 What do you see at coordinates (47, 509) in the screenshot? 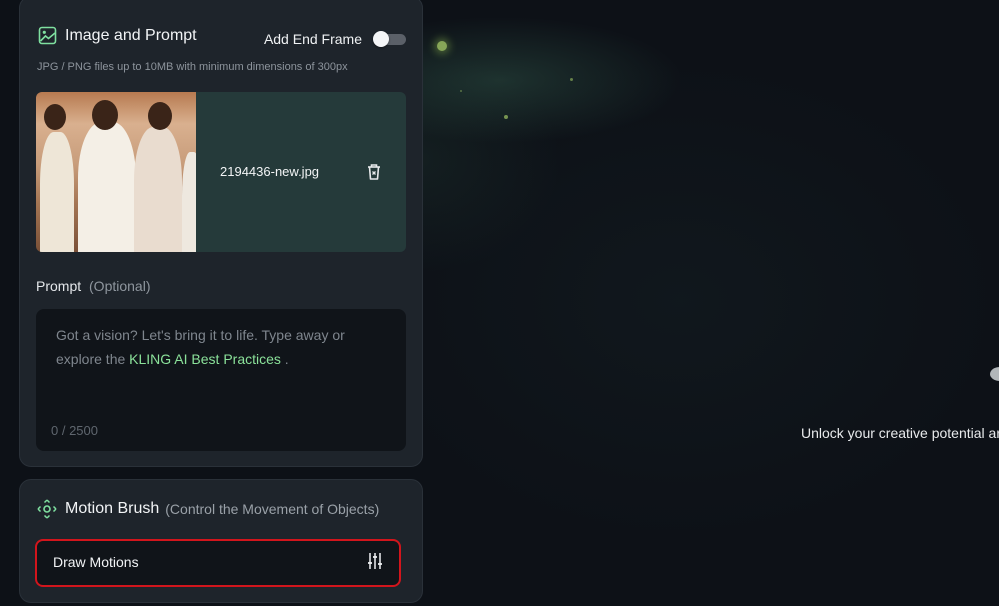
I see `motion-brush-icon` at bounding box center [47, 509].